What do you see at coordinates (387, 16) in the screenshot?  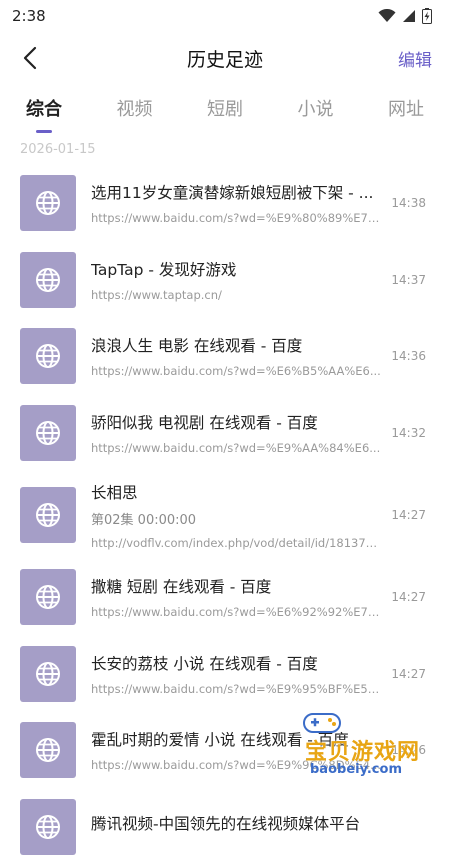 I see `wifi-icon` at bounding box center [387, 16].